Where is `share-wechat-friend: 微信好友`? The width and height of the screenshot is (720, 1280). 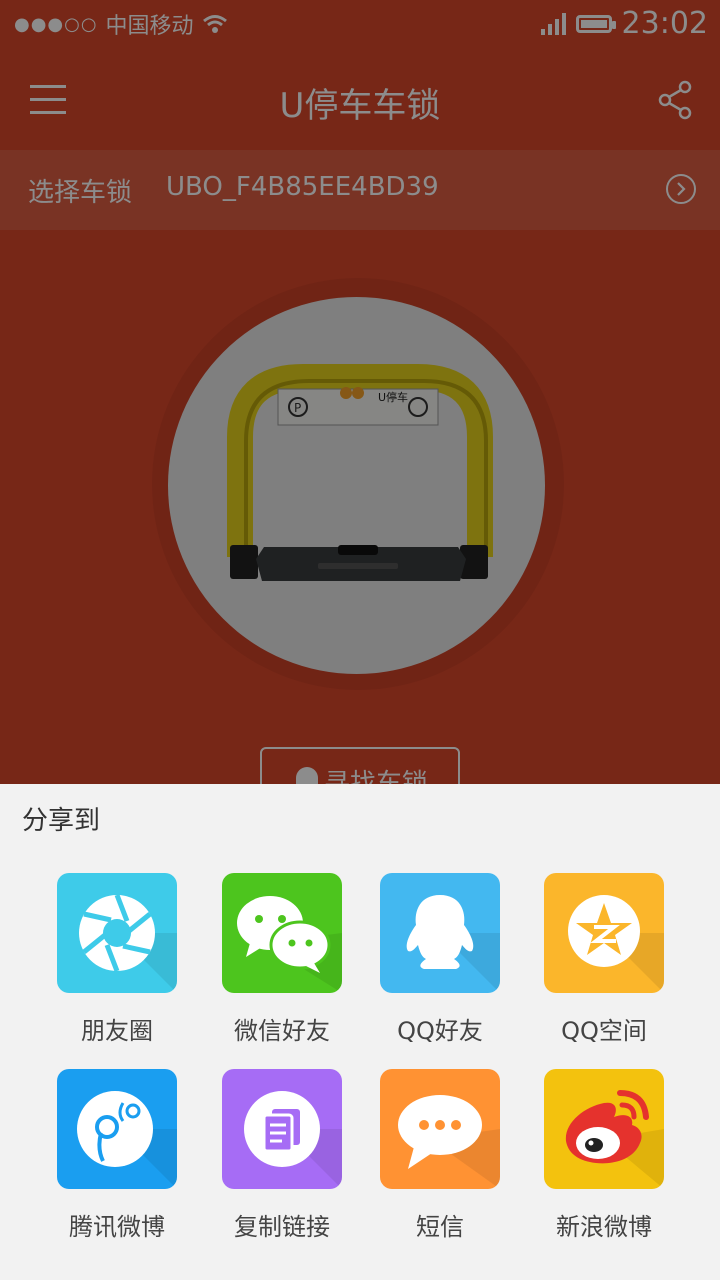
share-wechat-friend: 微信好友 is located at coordinates (282, 963).